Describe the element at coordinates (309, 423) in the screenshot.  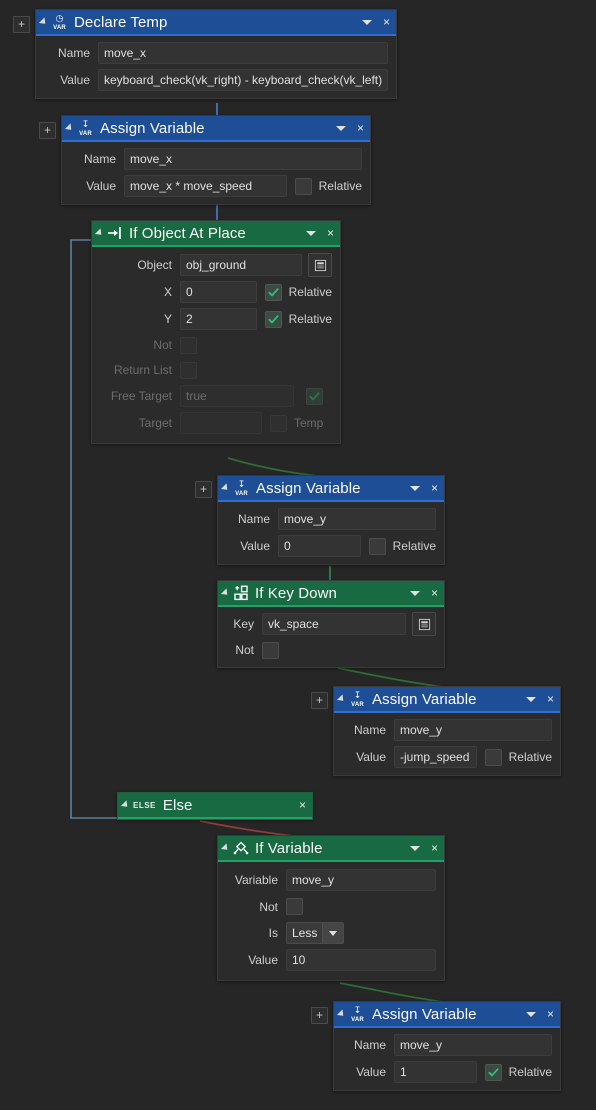
I see `label-temp: Temp` at that location.